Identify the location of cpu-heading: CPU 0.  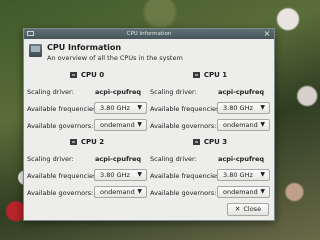
(87, 75).